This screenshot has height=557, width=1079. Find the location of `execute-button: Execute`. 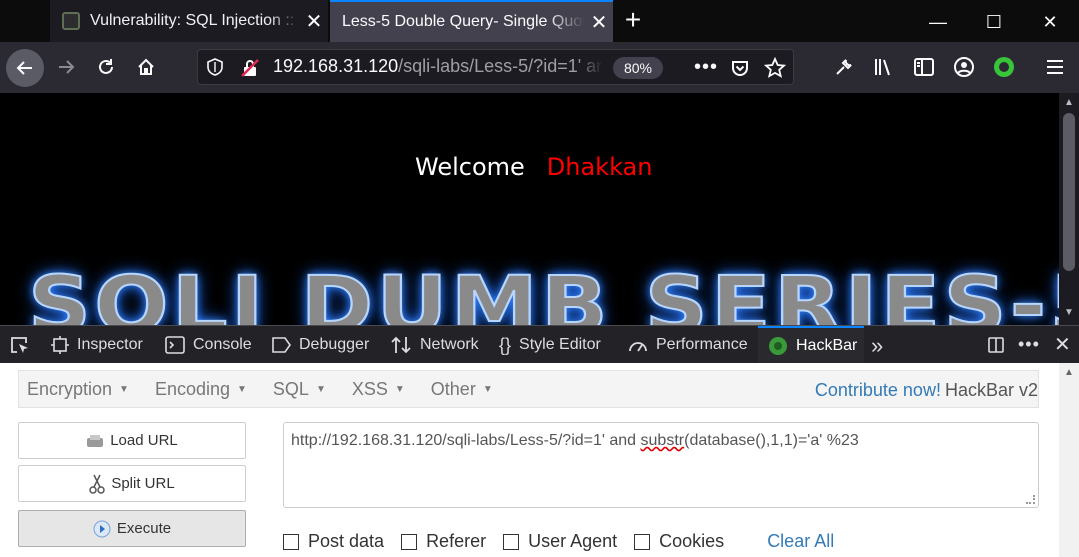

execute-button: Execute is located at coordinates (132, 528).